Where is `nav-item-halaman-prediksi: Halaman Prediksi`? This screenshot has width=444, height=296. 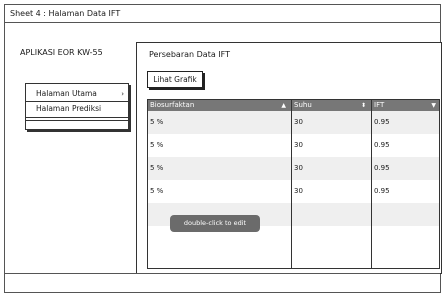
nav-item-halaman-prediksi: Halaman Prediksi is located at coordinates (77, 109).